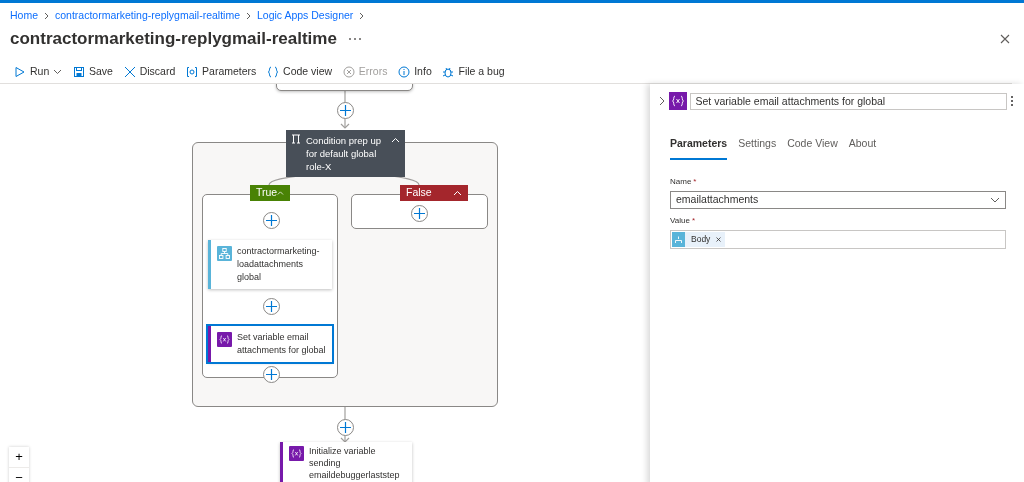 This screenshot has height=482, width=1024. I want to click on action-card: Initialize variable sending emaildebuggerlaststep, so click(346, 462).